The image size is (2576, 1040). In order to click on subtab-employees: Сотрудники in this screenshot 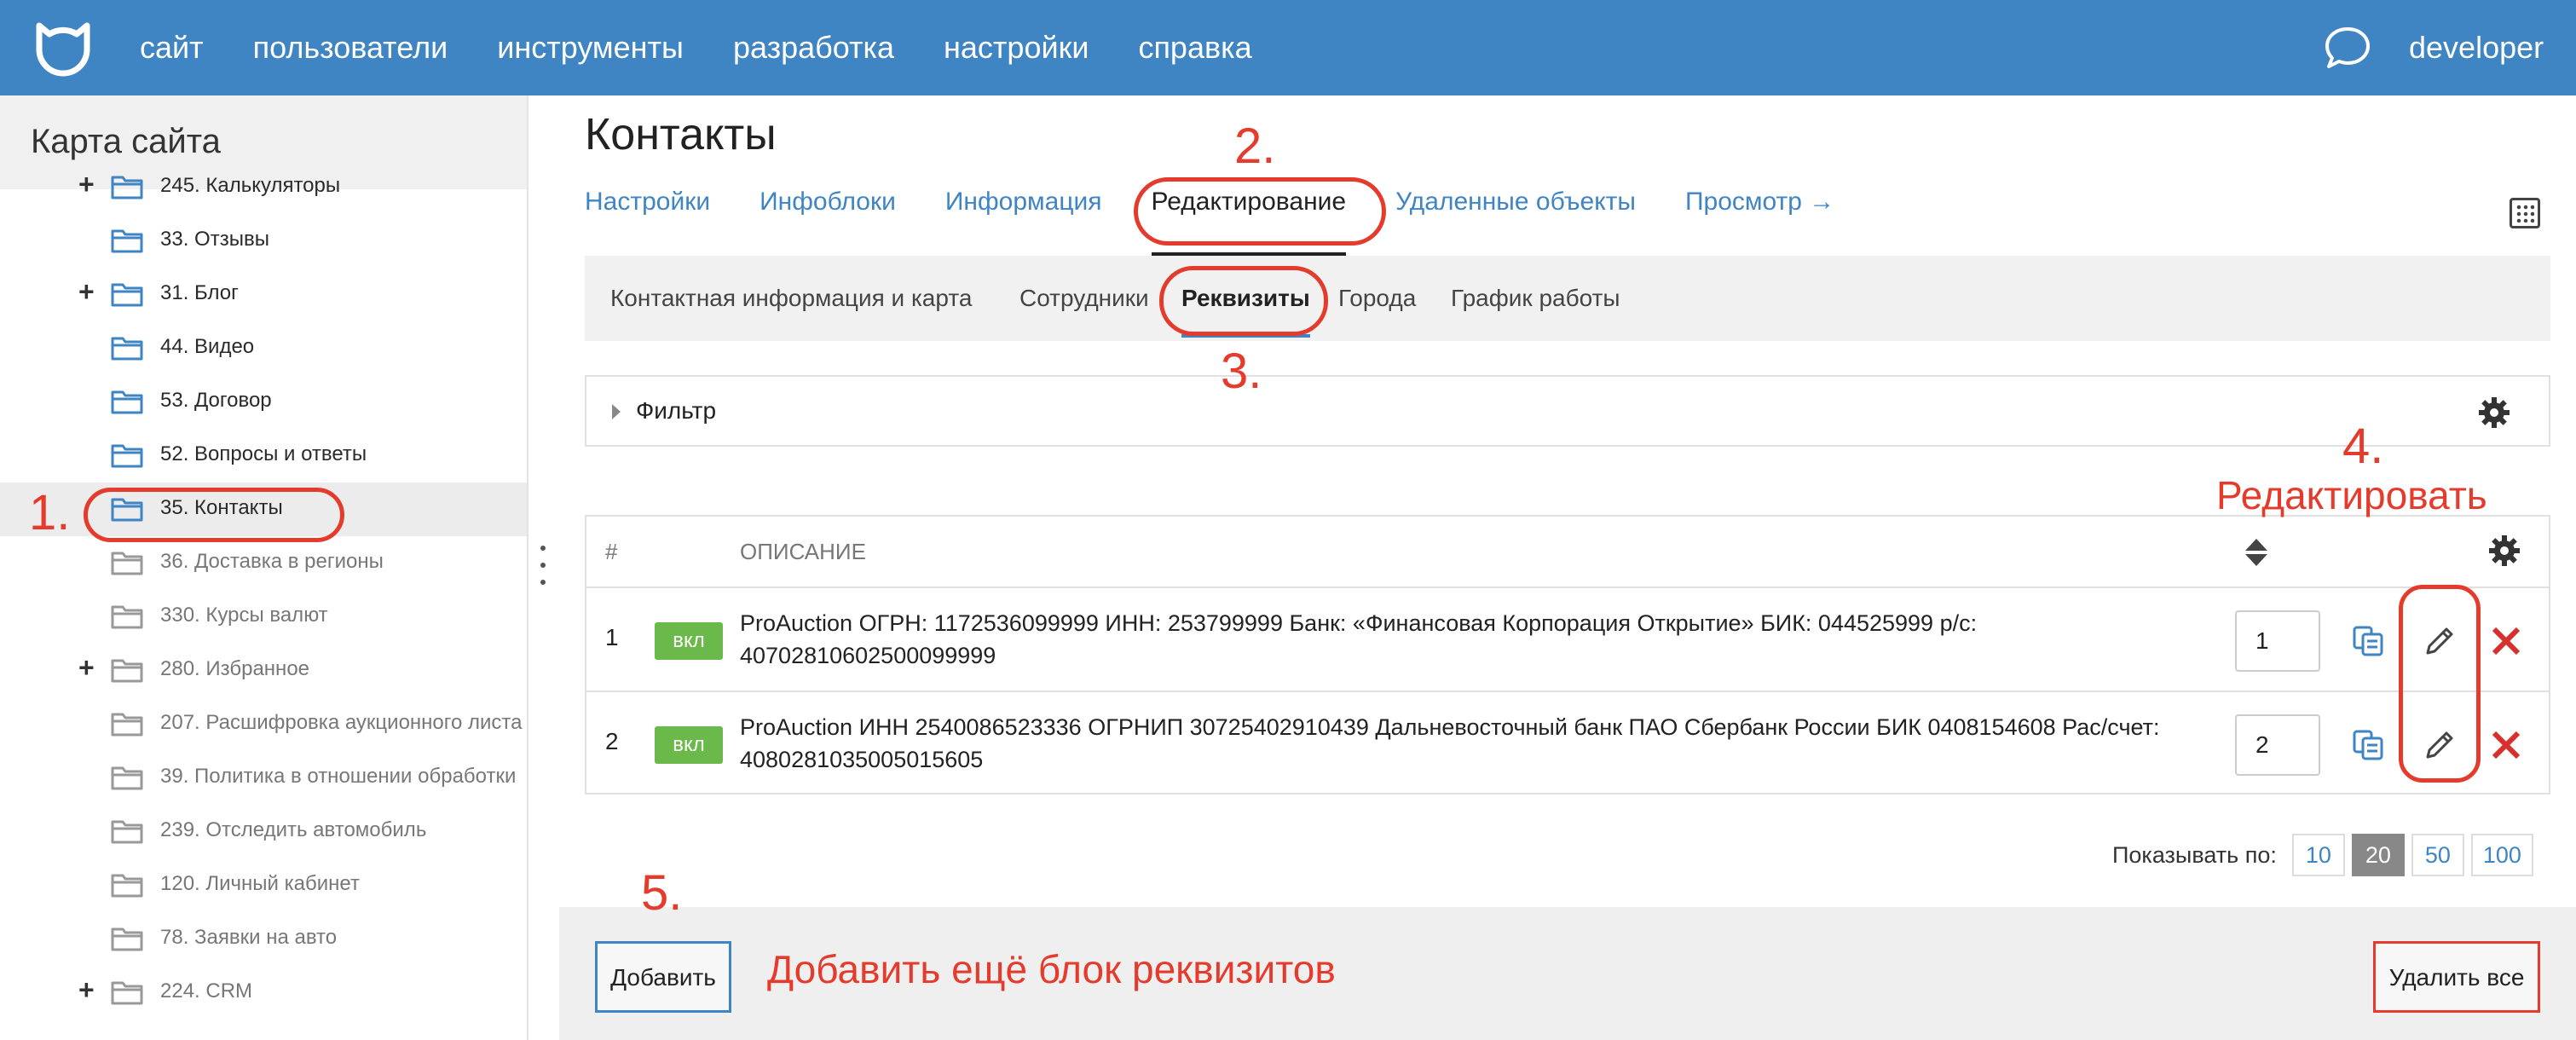, I will do `click(1084, 298)`.